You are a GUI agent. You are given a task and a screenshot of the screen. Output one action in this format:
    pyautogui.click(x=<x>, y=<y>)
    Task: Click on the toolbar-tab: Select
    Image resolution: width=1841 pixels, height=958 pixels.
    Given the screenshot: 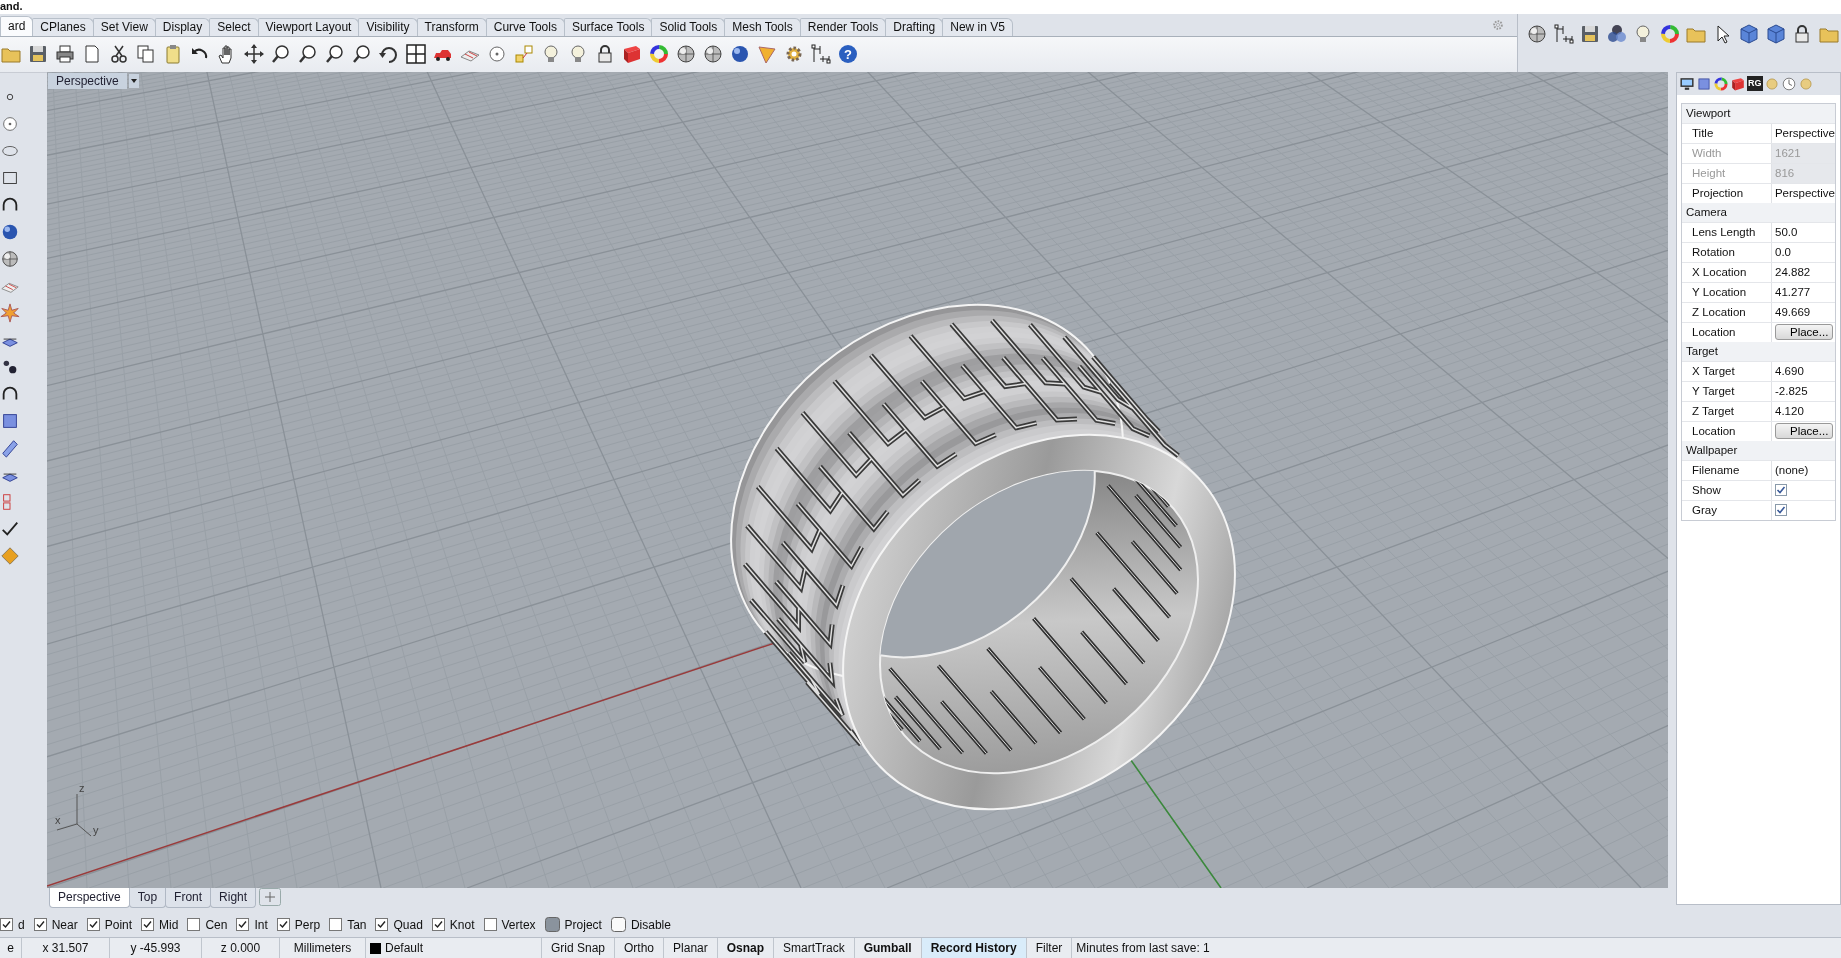 What is the action you would take?
    pyautogui.click(x=234, y=26)
    